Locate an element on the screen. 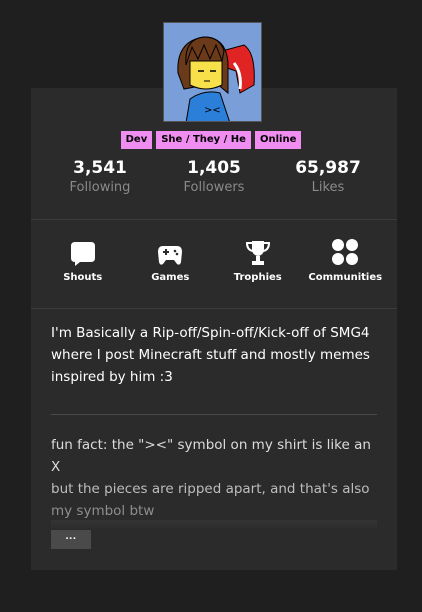 The image size is (422, 612). following-stat: 3,541 Following is located at coordinates (100, 177).